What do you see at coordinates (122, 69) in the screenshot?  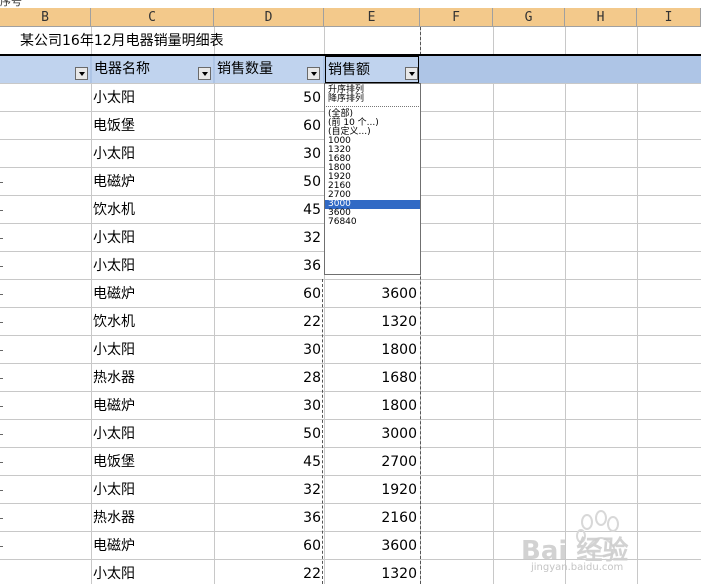 I see `header-name-label: 电器名称` at bounding box center [122, 69].